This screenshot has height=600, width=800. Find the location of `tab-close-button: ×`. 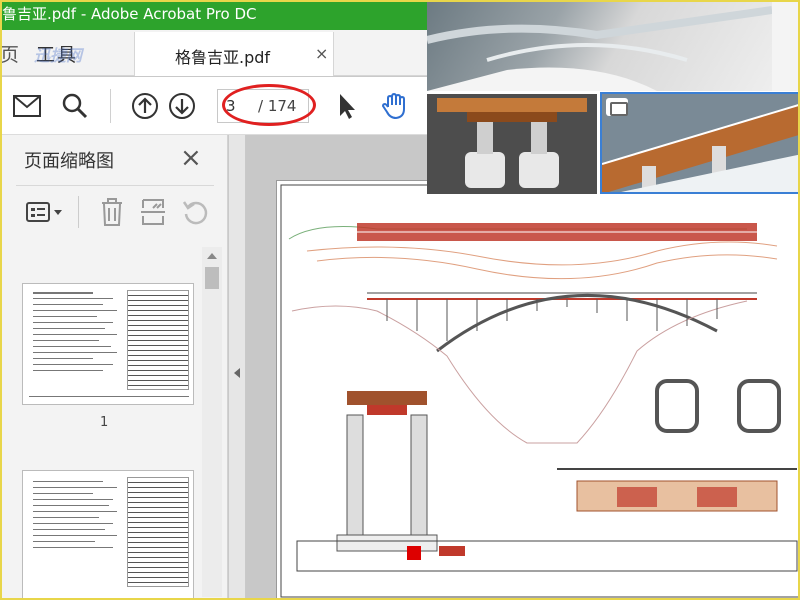

tab-close-button: × is located at coordinates (321, 53).